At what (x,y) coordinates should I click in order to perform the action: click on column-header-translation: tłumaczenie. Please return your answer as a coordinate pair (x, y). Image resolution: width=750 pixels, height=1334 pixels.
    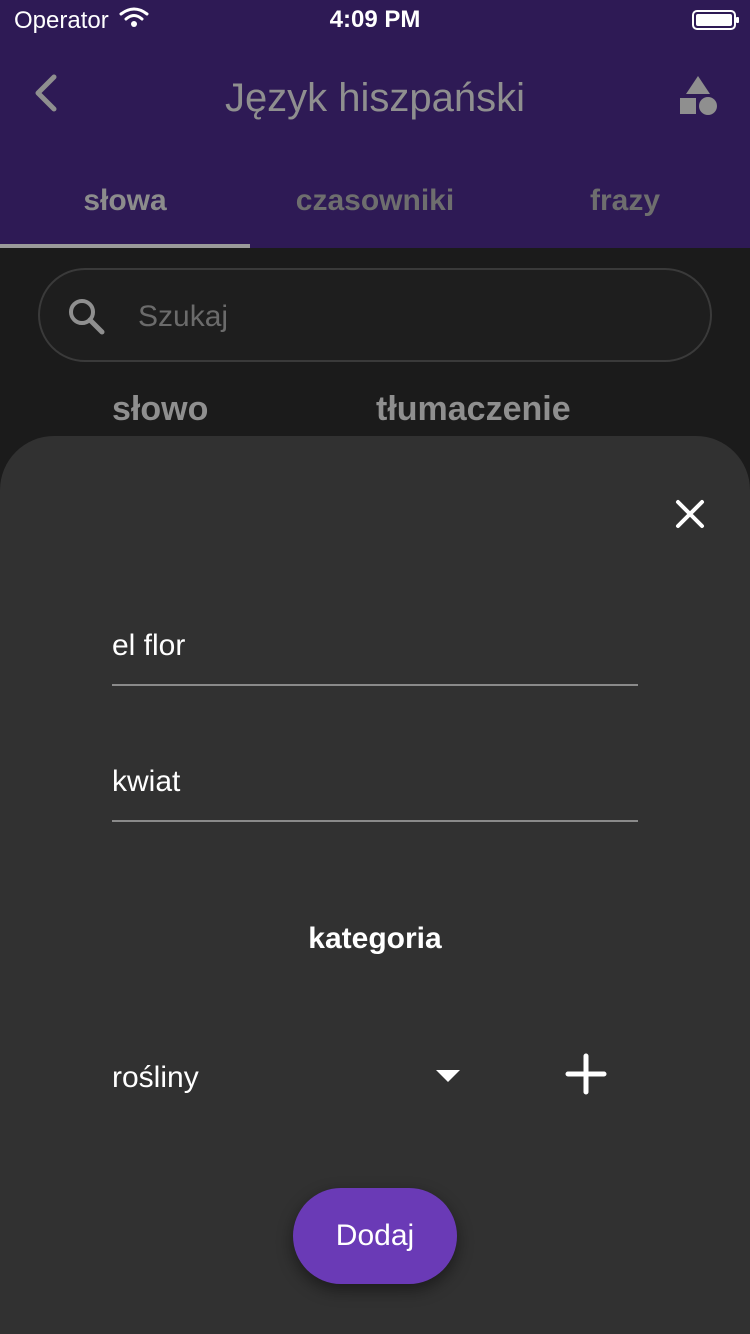
    Looking at the image, I should click on (473, 409).